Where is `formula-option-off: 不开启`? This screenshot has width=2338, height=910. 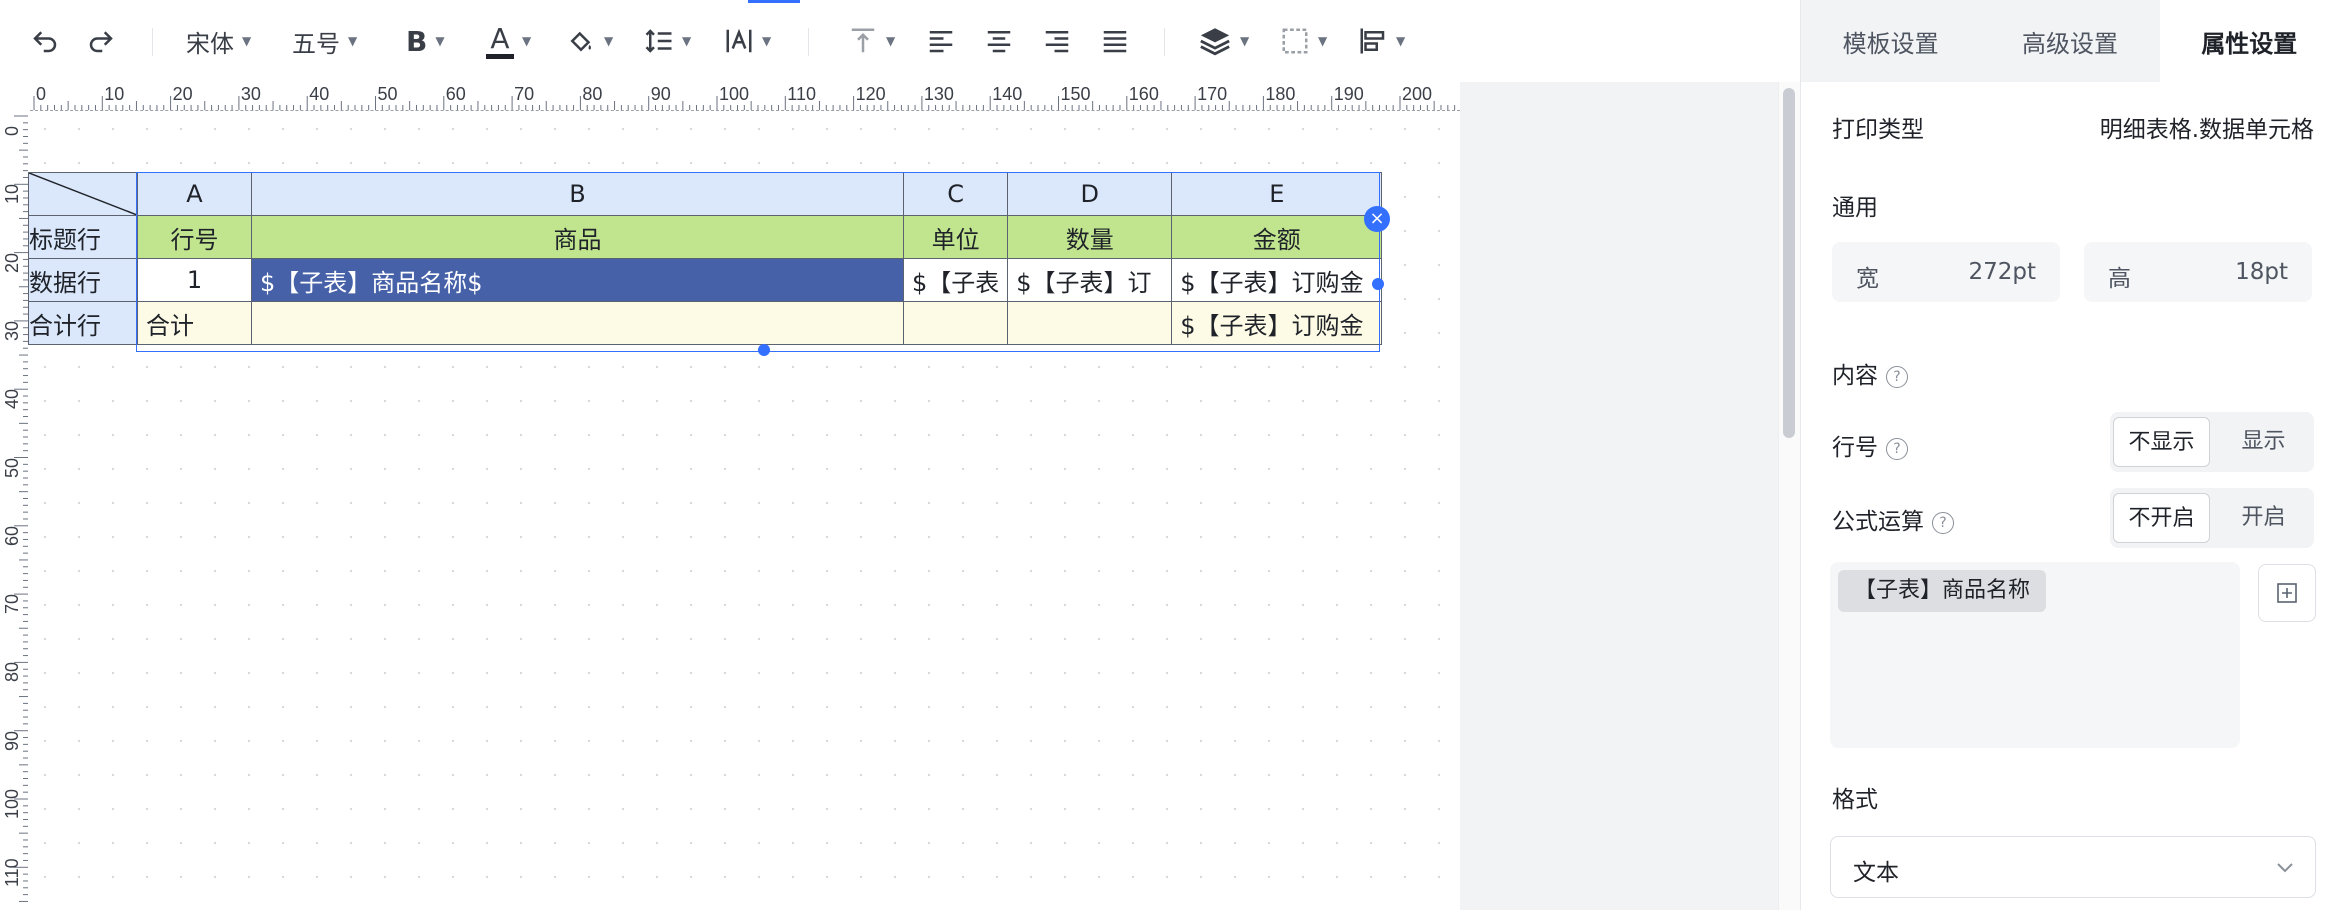 formula-option-off: 不开启 is located at coordinates (2161, 518).